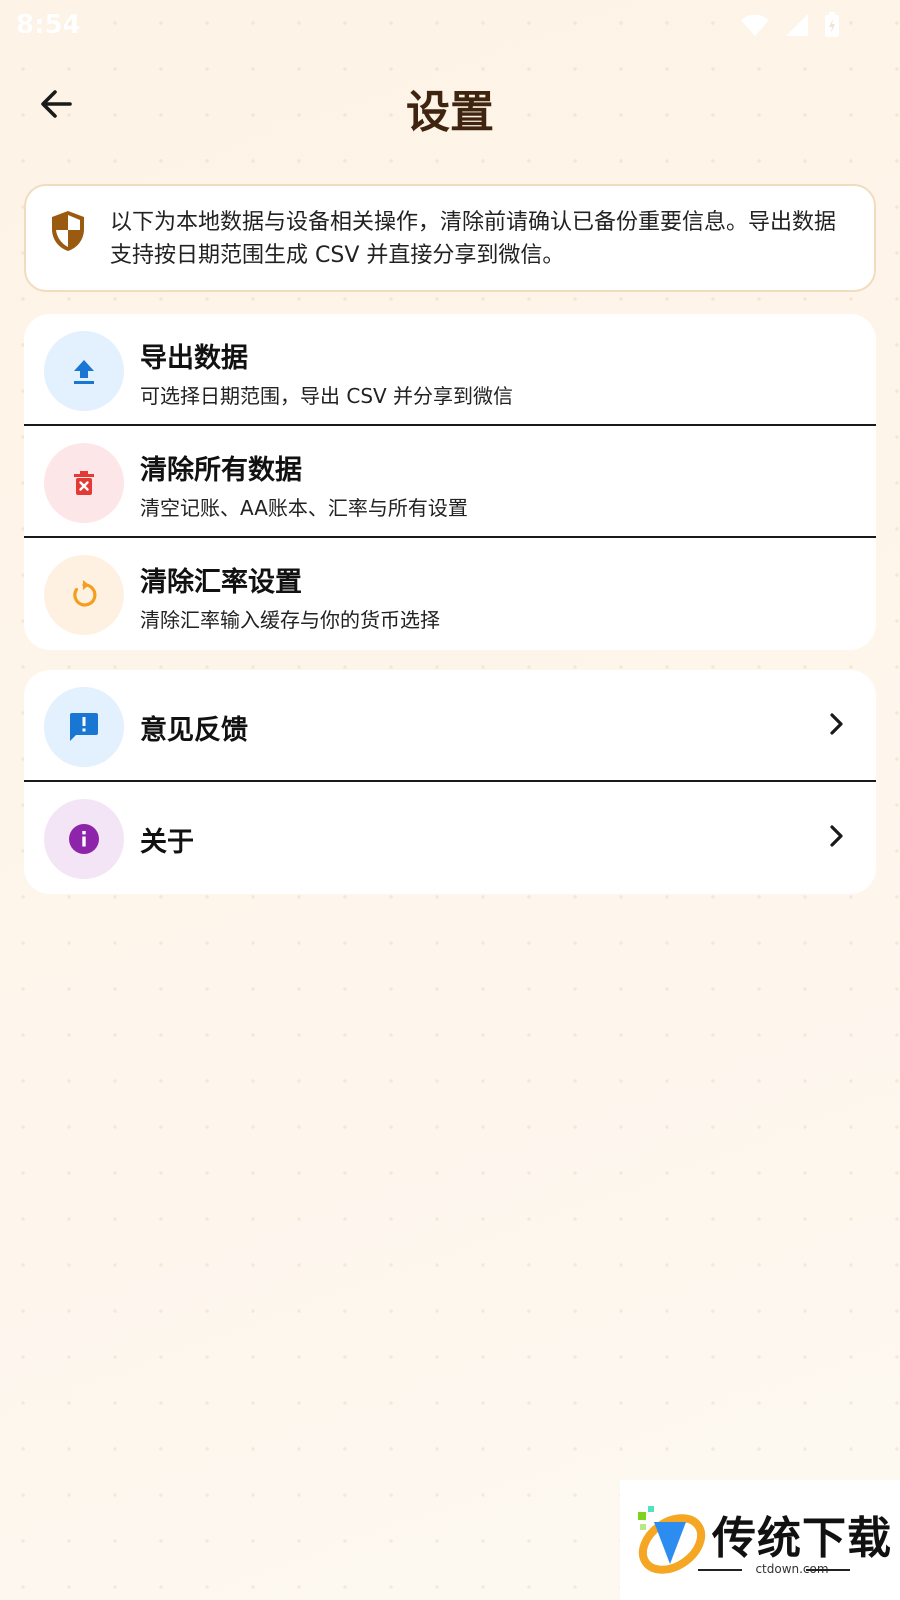 The height and width of the screenshot is (1600, 900). What do you see at coordinates (304, 508) in the screenshot?
I see `row-subtitle: 清空记账、AA账本、汇率与所有设置` at bounding box center [304, 508].